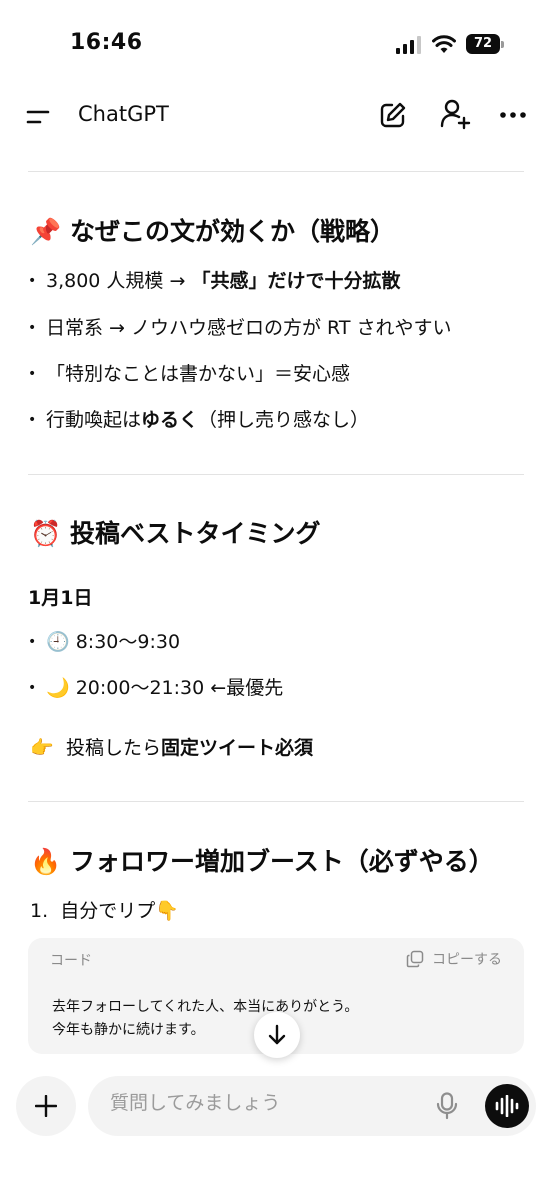 The height and width of the screenshot is (1200, 552). I want to click on battery-level: 72, so click(483, 44).